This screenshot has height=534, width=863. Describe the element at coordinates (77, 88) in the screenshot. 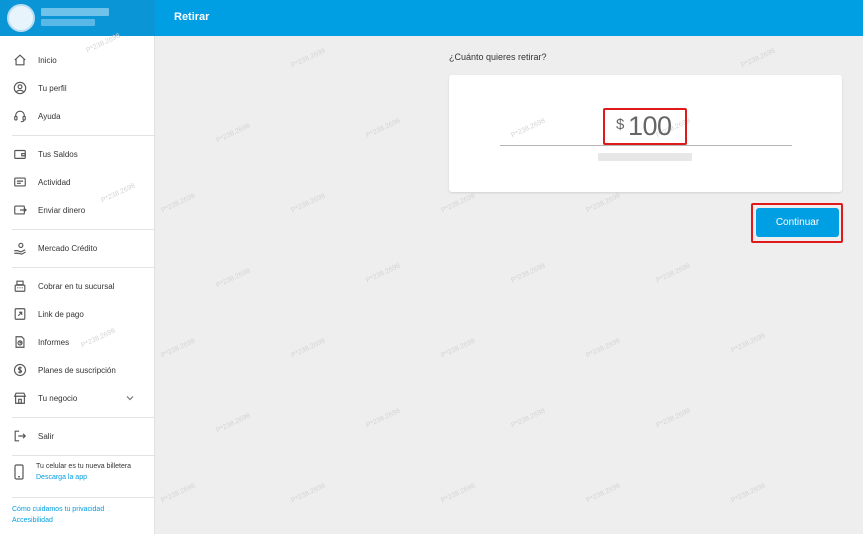

I see `sidebar-item-tu-perfil: Tu perfil` at that location.